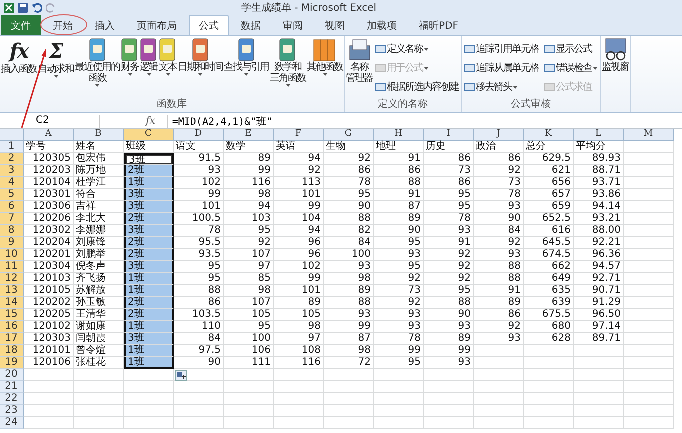 This screenshot has width=682, height=433. I want to click on ribbon-tab: 视图, so click(335, 25).